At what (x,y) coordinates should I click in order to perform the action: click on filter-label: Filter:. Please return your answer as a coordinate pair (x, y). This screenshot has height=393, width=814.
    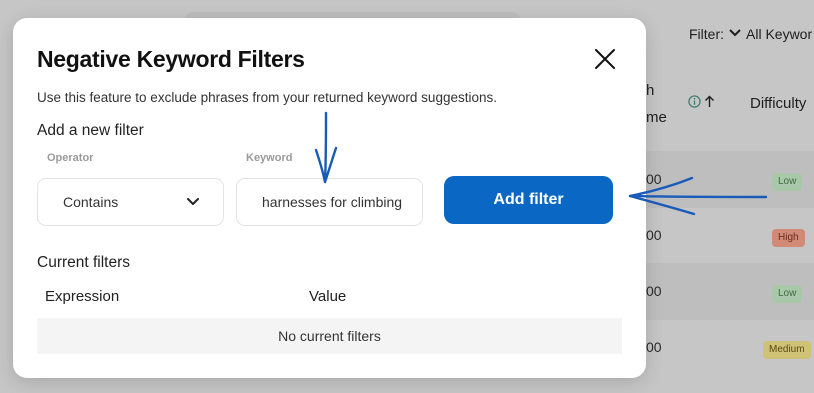
    Looking at the image, I should click on (706, 34).